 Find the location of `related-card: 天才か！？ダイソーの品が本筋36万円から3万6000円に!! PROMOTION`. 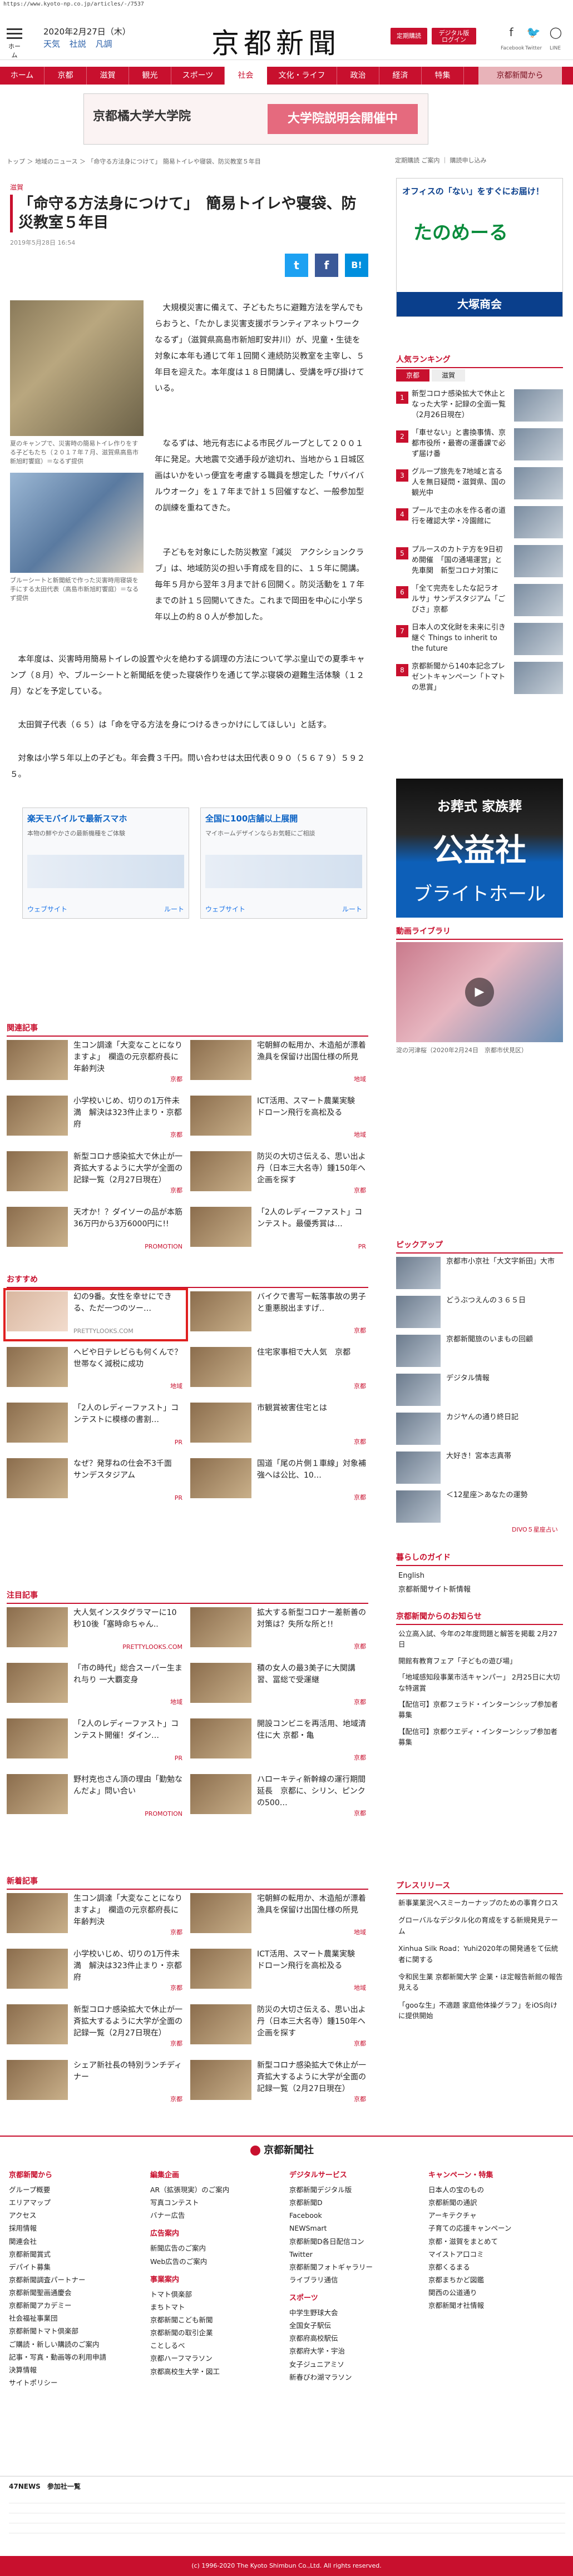

related-card: 天才か！？ダイソーの品が本筋36万円から3万6000円に!! PROMOTION is located at coordinates (96, 1230).